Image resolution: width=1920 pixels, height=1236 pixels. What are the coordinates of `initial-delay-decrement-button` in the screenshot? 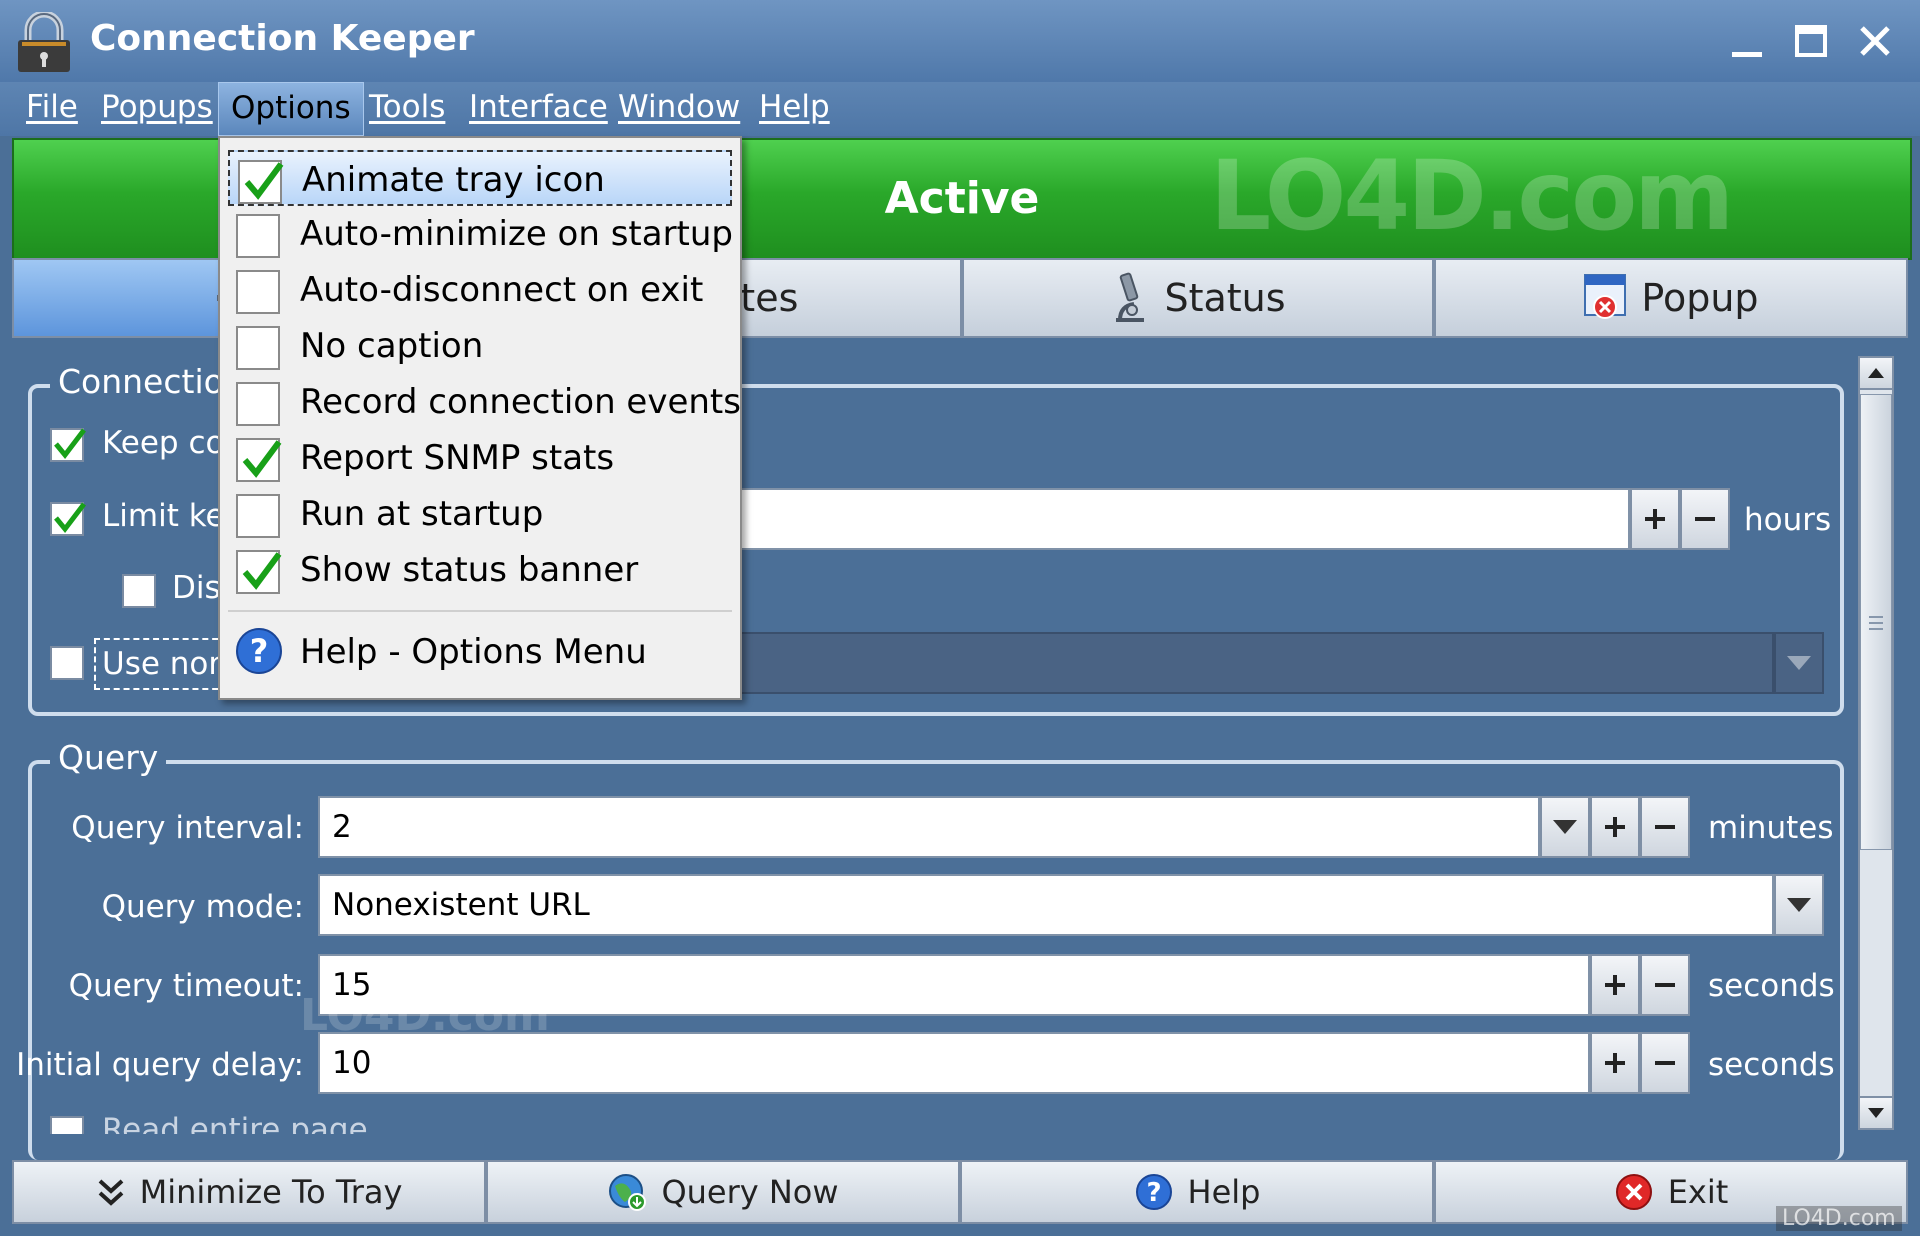 It's located at (1665, 1063).